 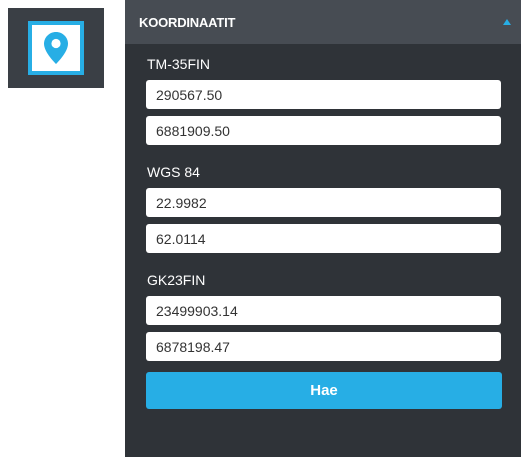 I want to click on section-gk23fin: GK23FIN, so click(x=323, y=315).